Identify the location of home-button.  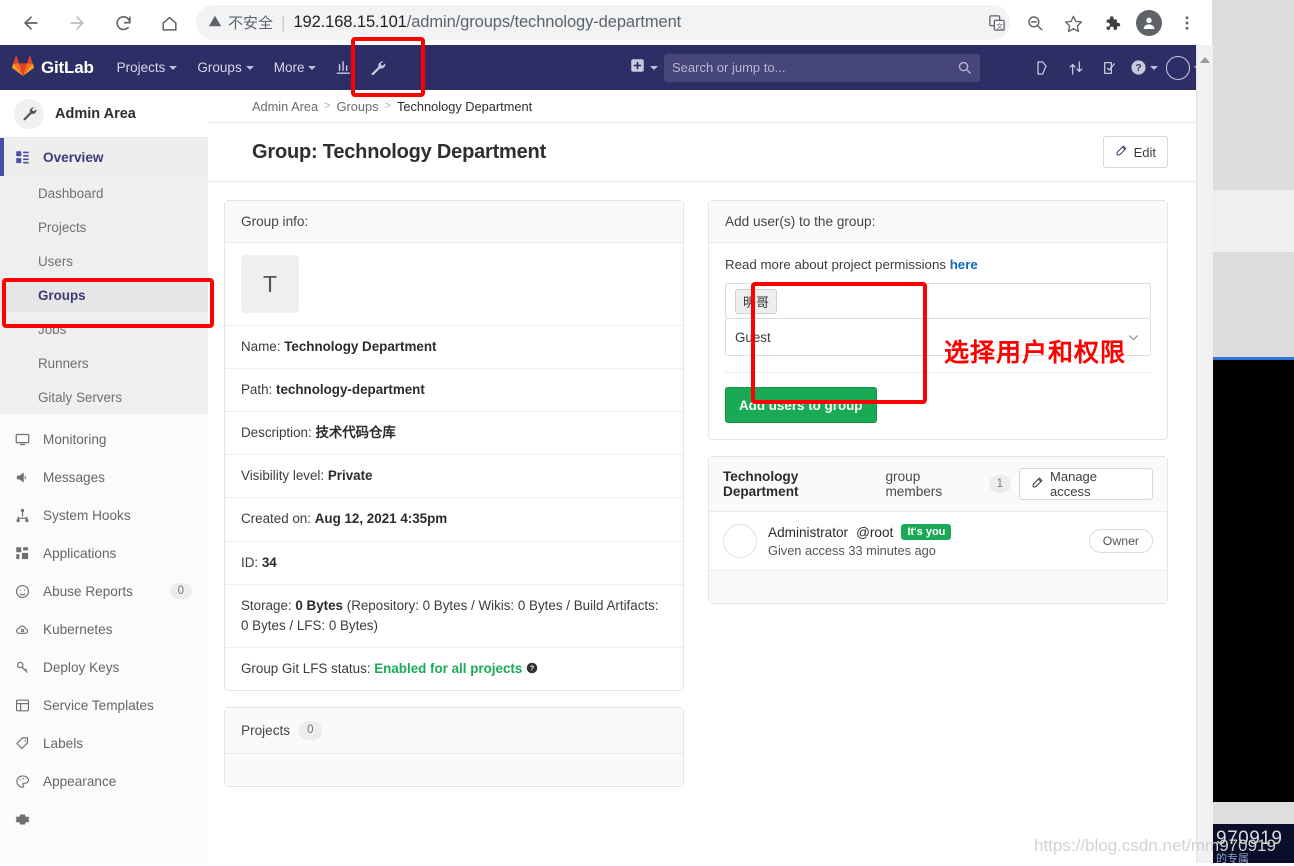
(169, 23).